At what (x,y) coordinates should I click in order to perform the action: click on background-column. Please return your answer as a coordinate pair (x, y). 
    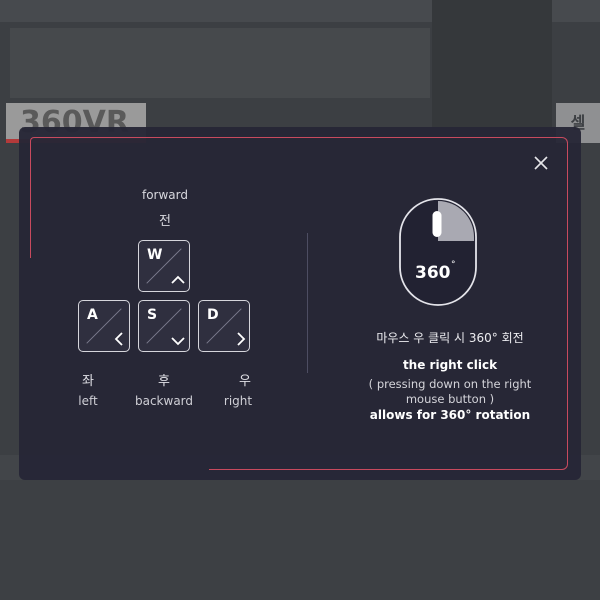
    Looking at the image, I should click on (492, 70).